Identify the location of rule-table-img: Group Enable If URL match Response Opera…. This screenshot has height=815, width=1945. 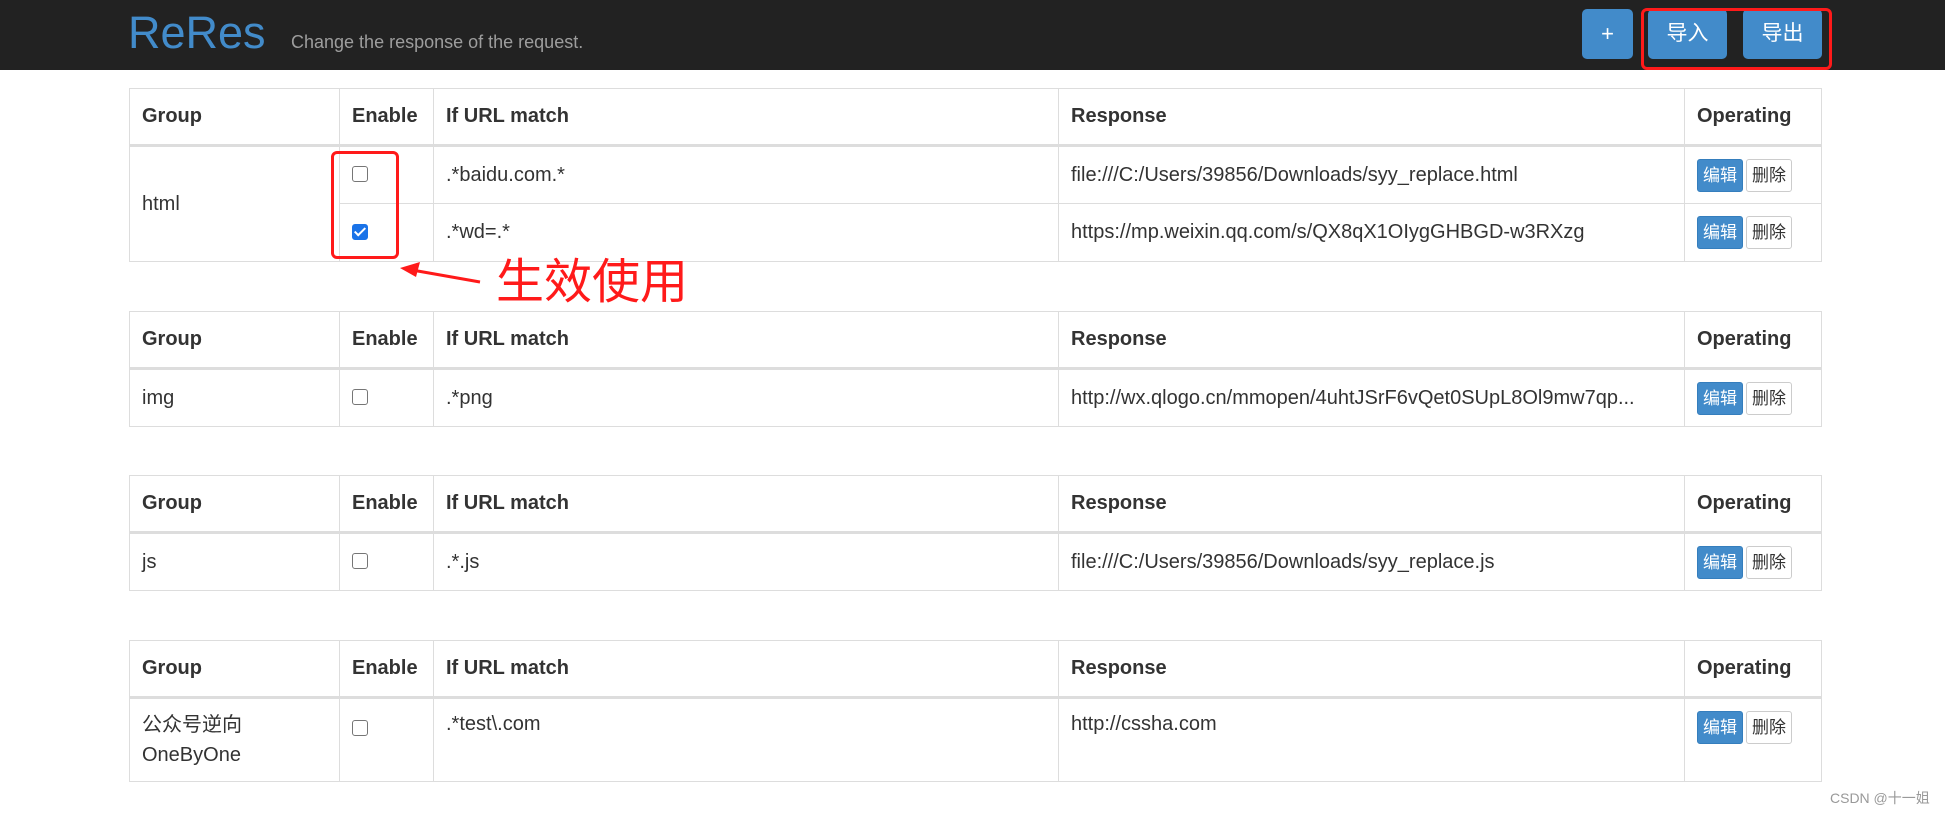
(975, 369).